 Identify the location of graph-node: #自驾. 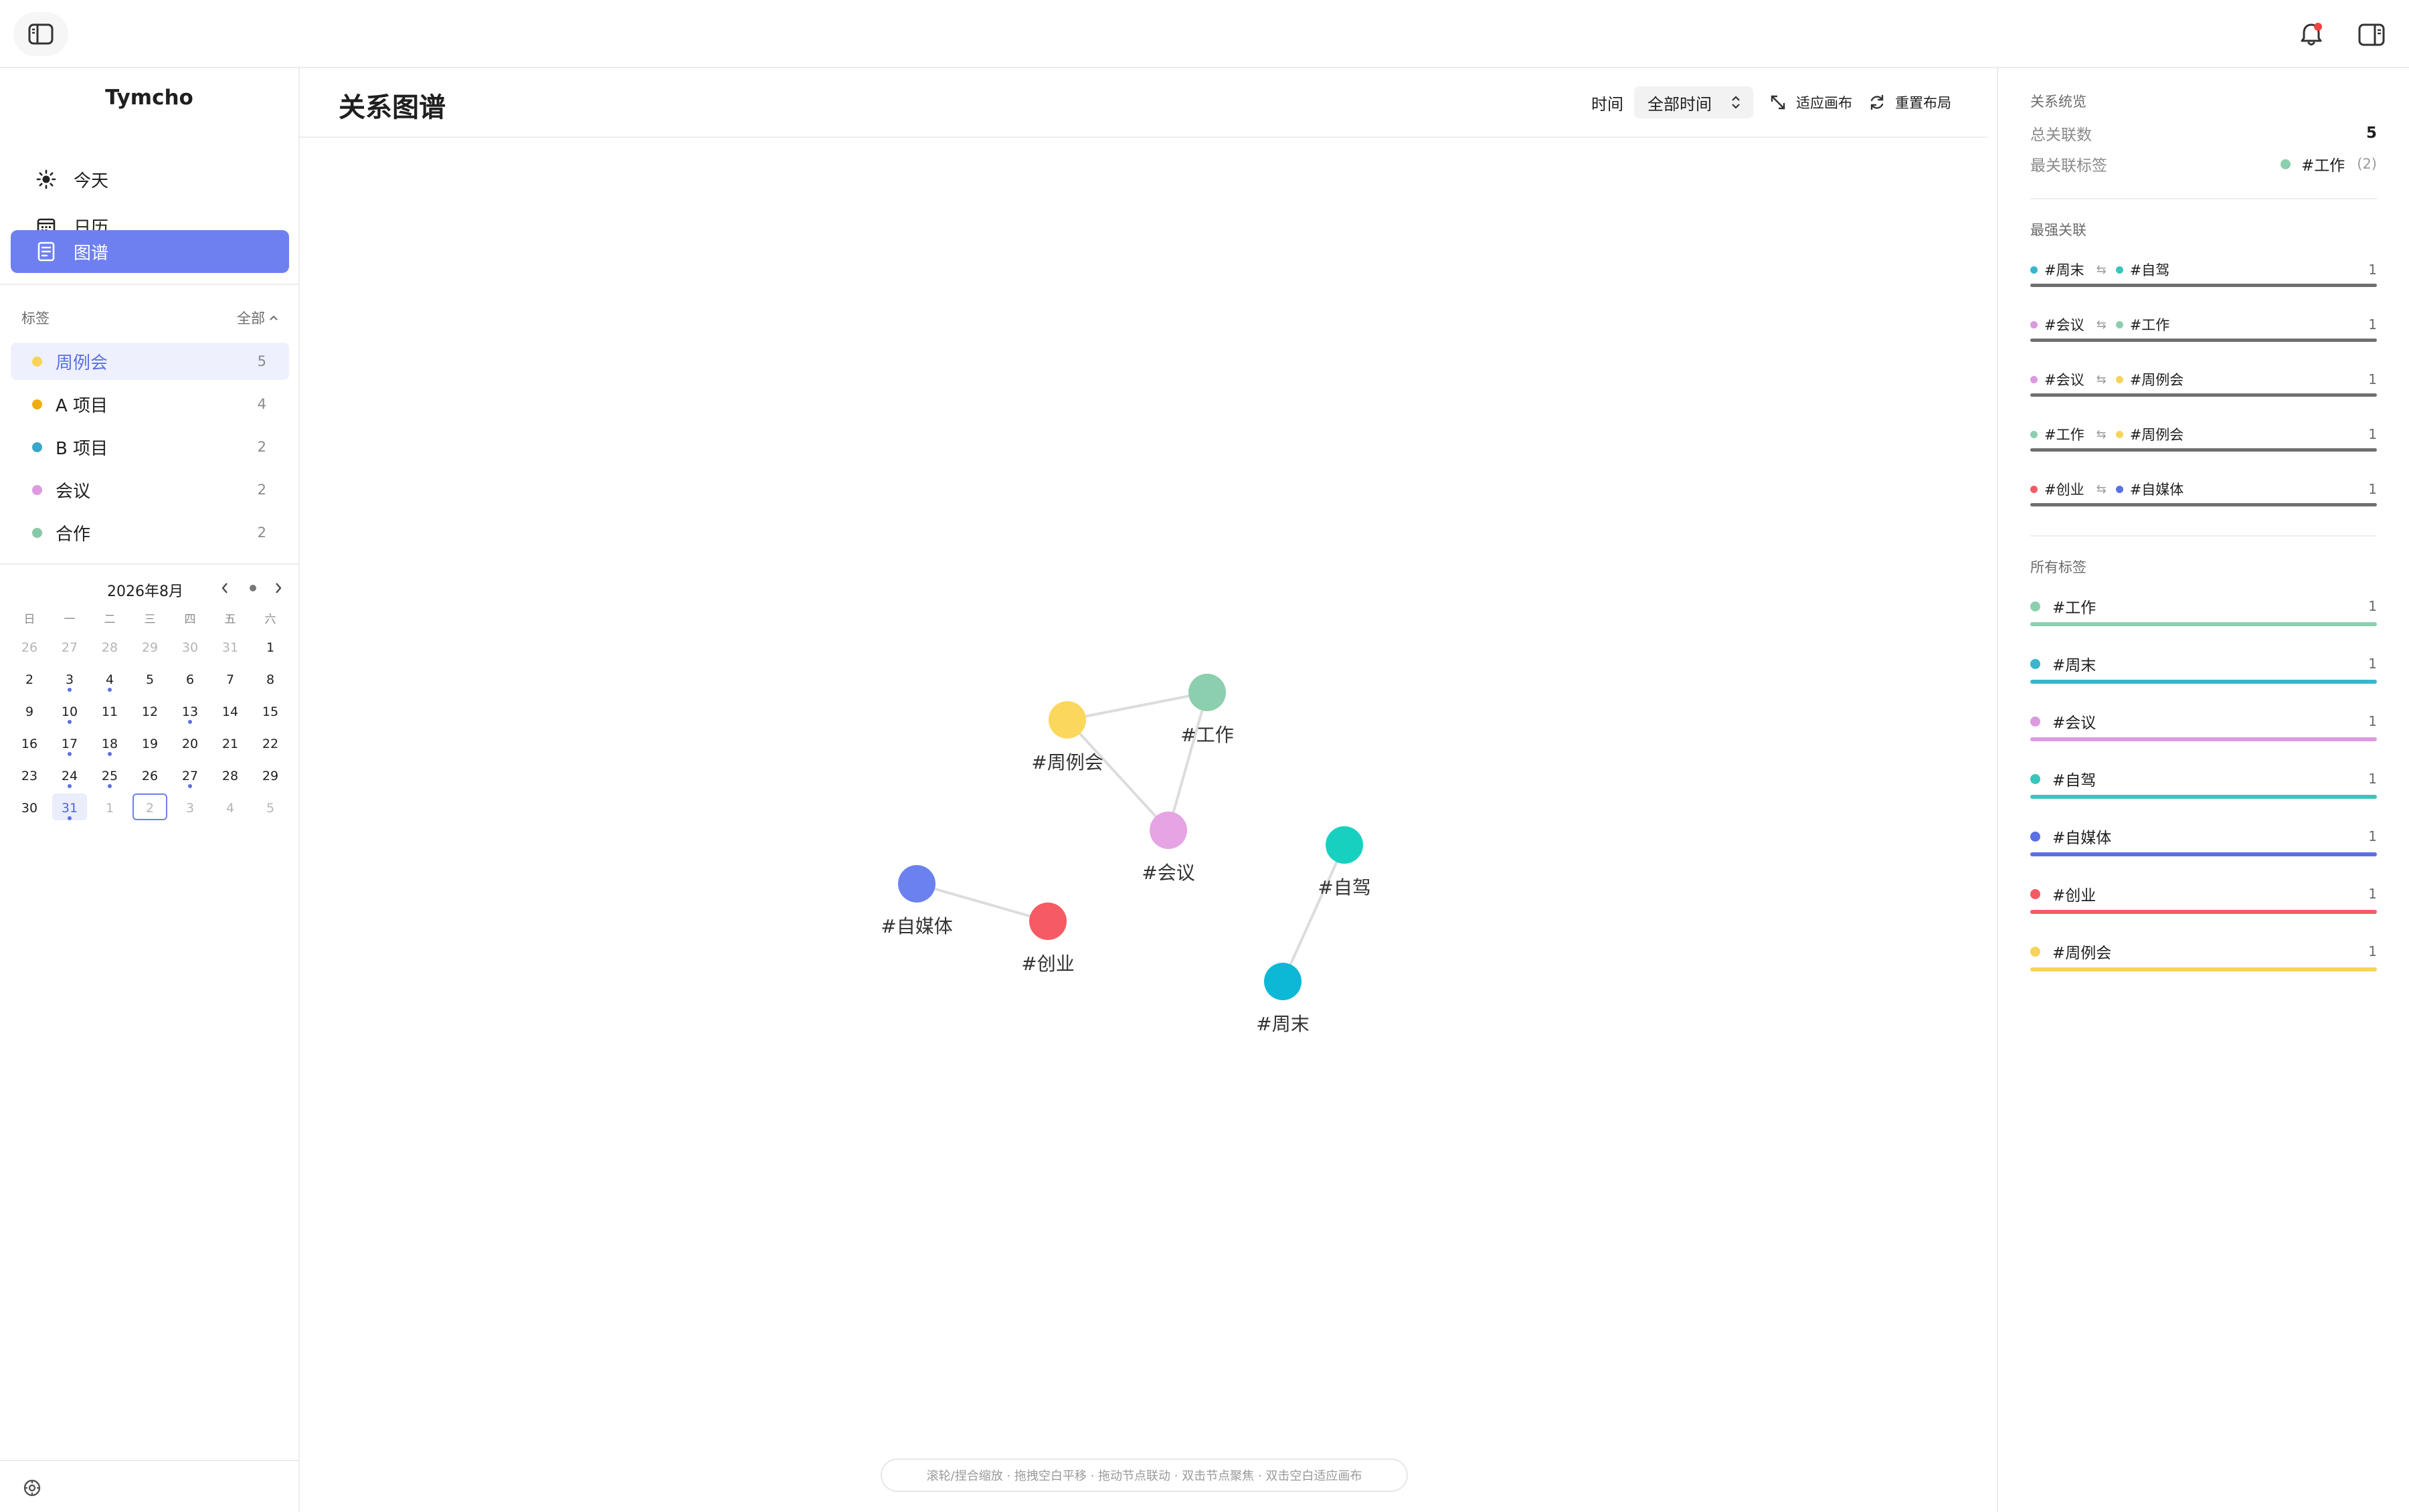
(1344, 862).